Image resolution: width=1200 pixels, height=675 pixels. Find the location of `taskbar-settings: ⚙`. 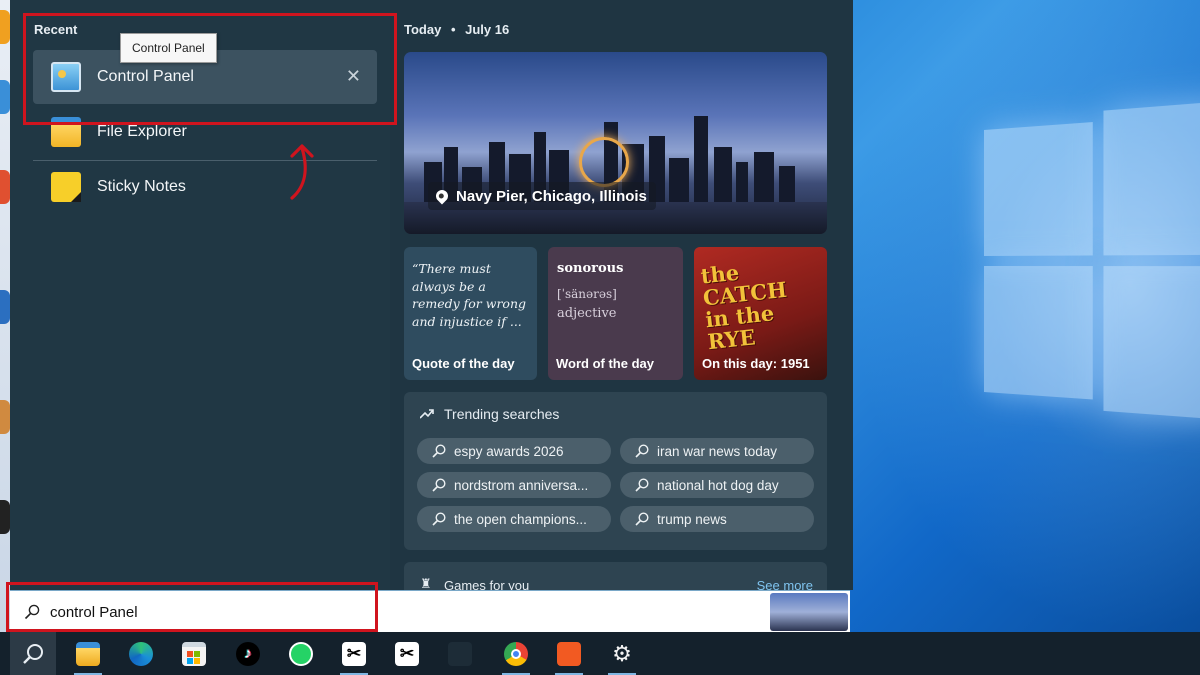

taskbar-settings: ⚙ is located at coordinates (622, 653).